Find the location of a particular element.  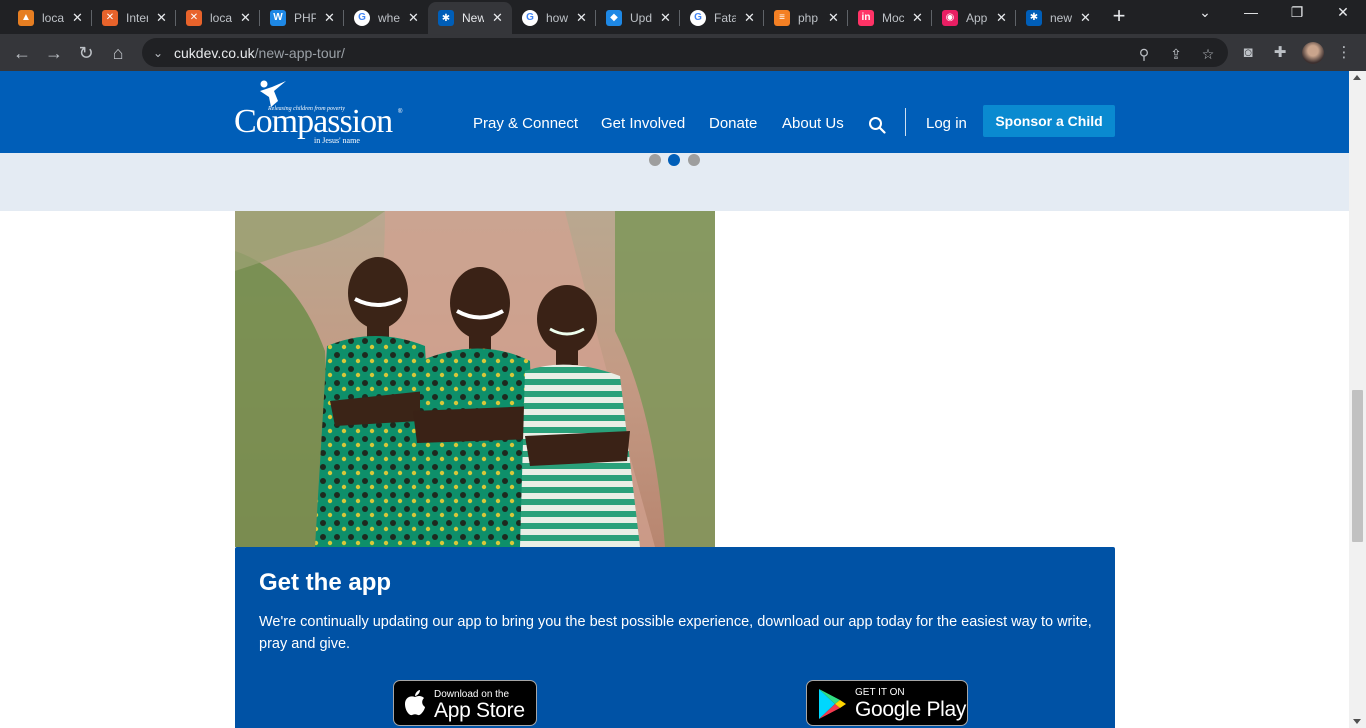

tab-favicon-icon: ≡ is located at coordinates (782, 17).